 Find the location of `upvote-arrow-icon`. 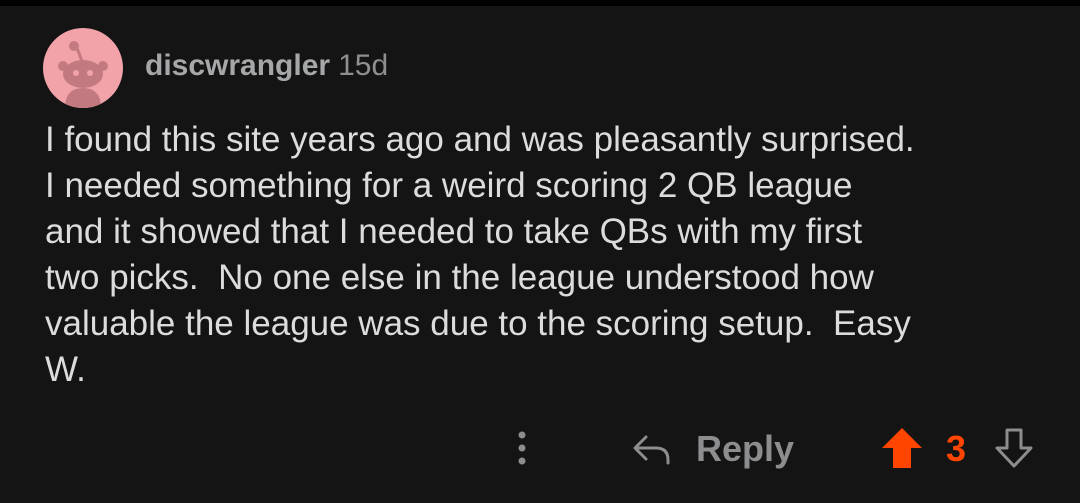

upvote-arrow-icon is located at coordinates (902, 448).